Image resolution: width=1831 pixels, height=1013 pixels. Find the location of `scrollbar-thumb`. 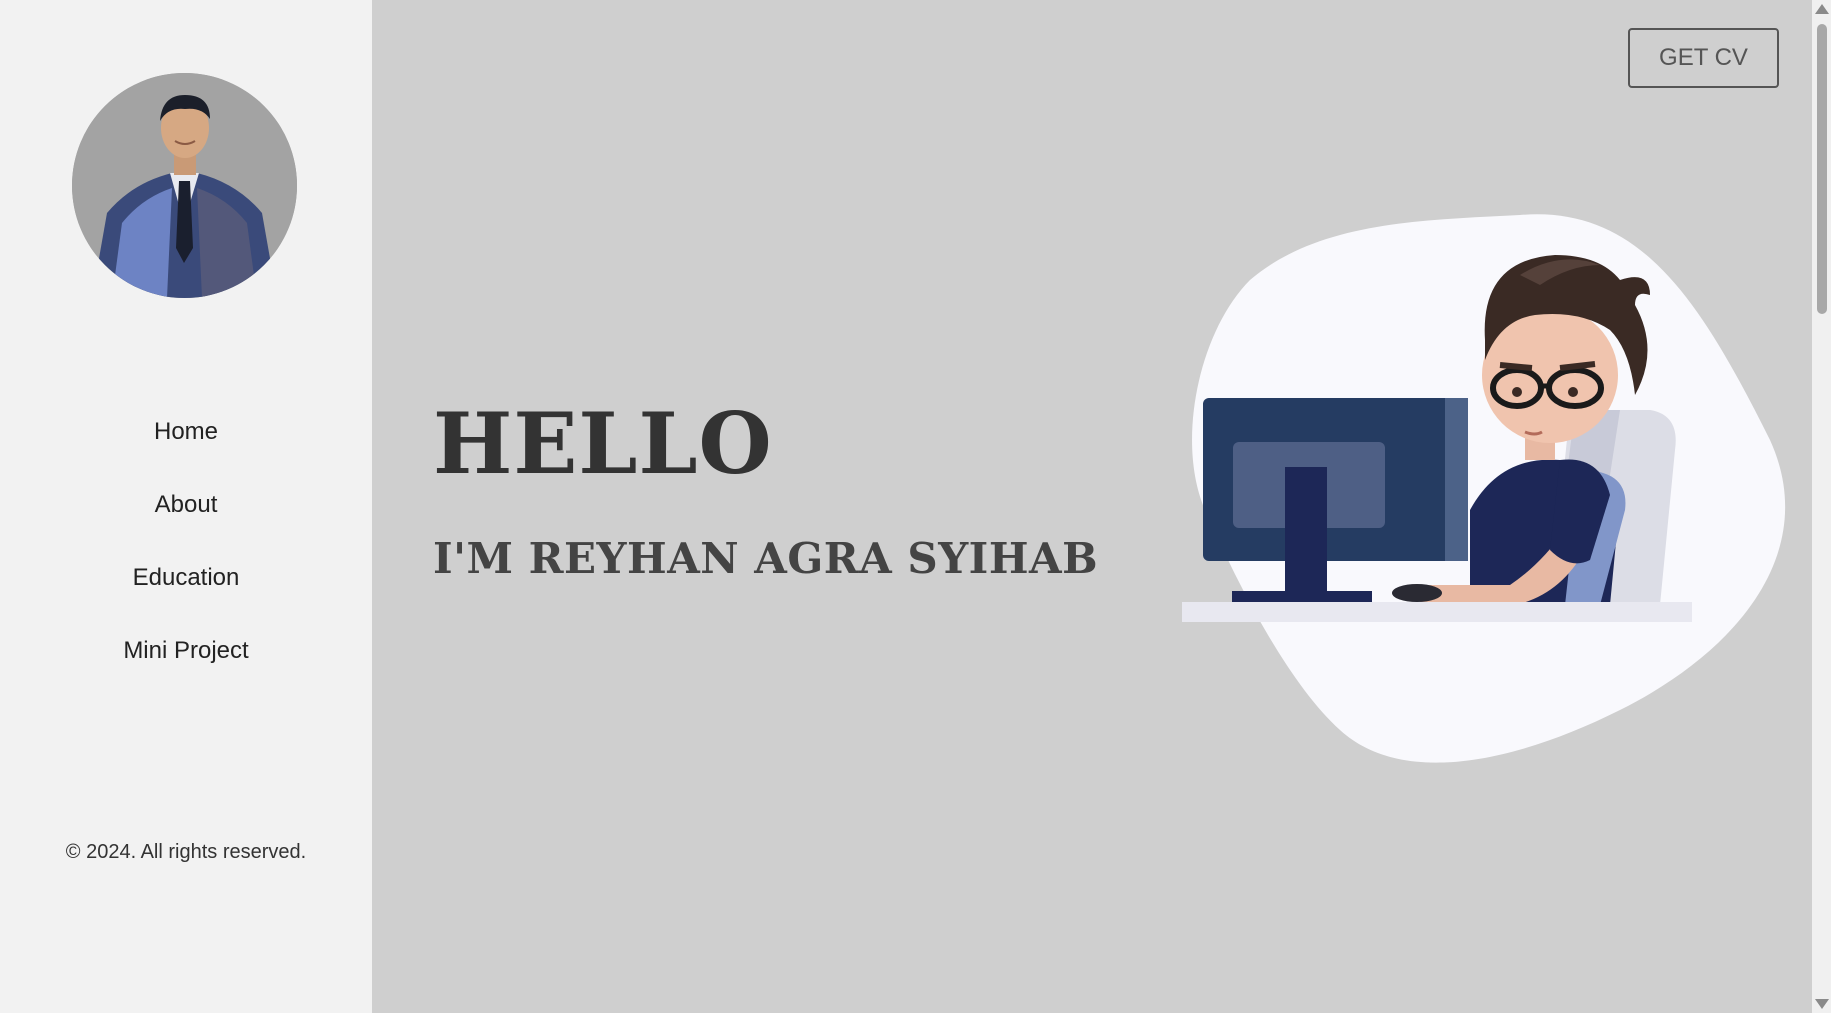

scrollbar-thumb is located at coordinates (1822, 169).